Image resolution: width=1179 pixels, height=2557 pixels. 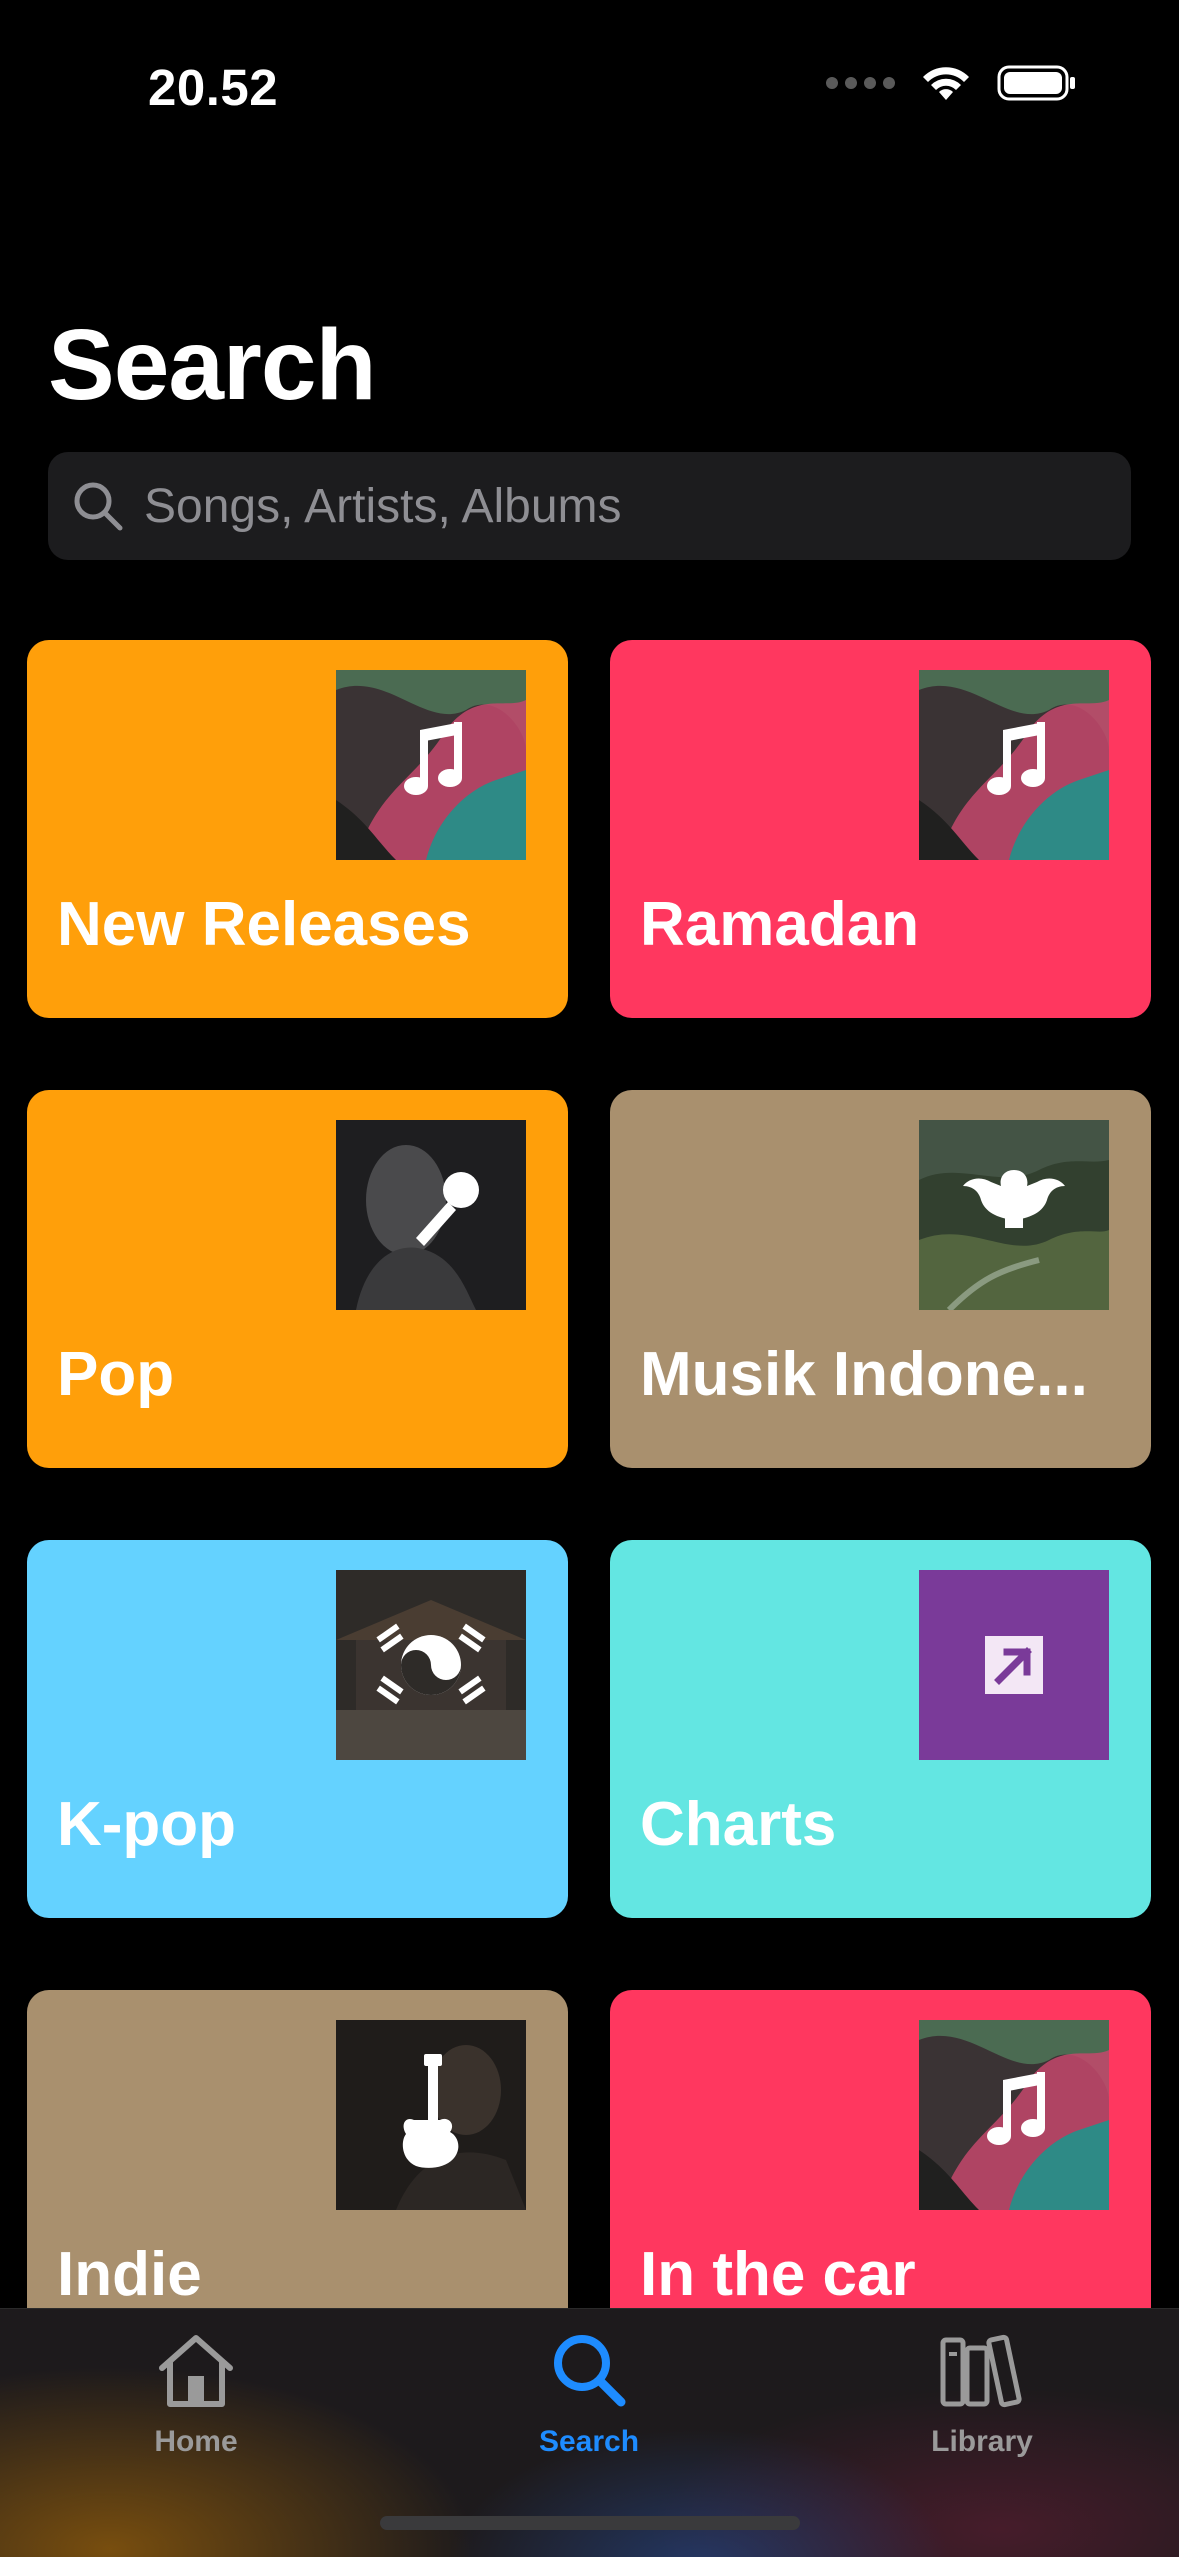 I want to click on category-card-ramadan: Ramadan, so click(x=880, y=829).